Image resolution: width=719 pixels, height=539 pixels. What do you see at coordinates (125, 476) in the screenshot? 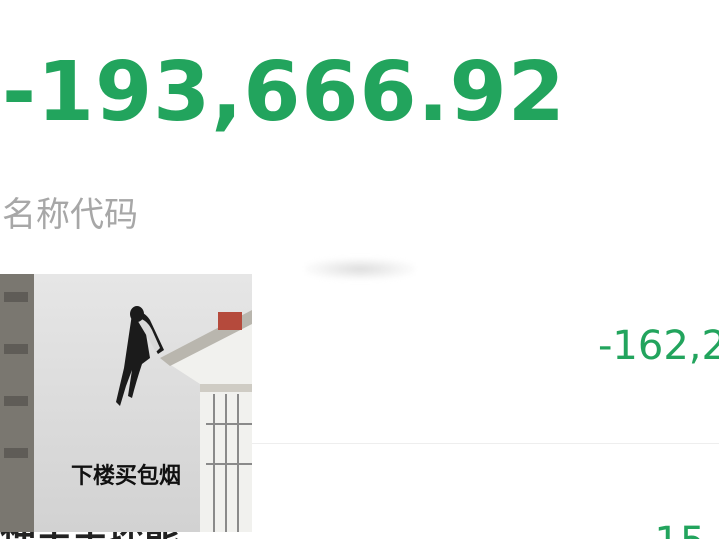
I see `meme-caption: 下楼买包烟` at bounding box center [125, 476].